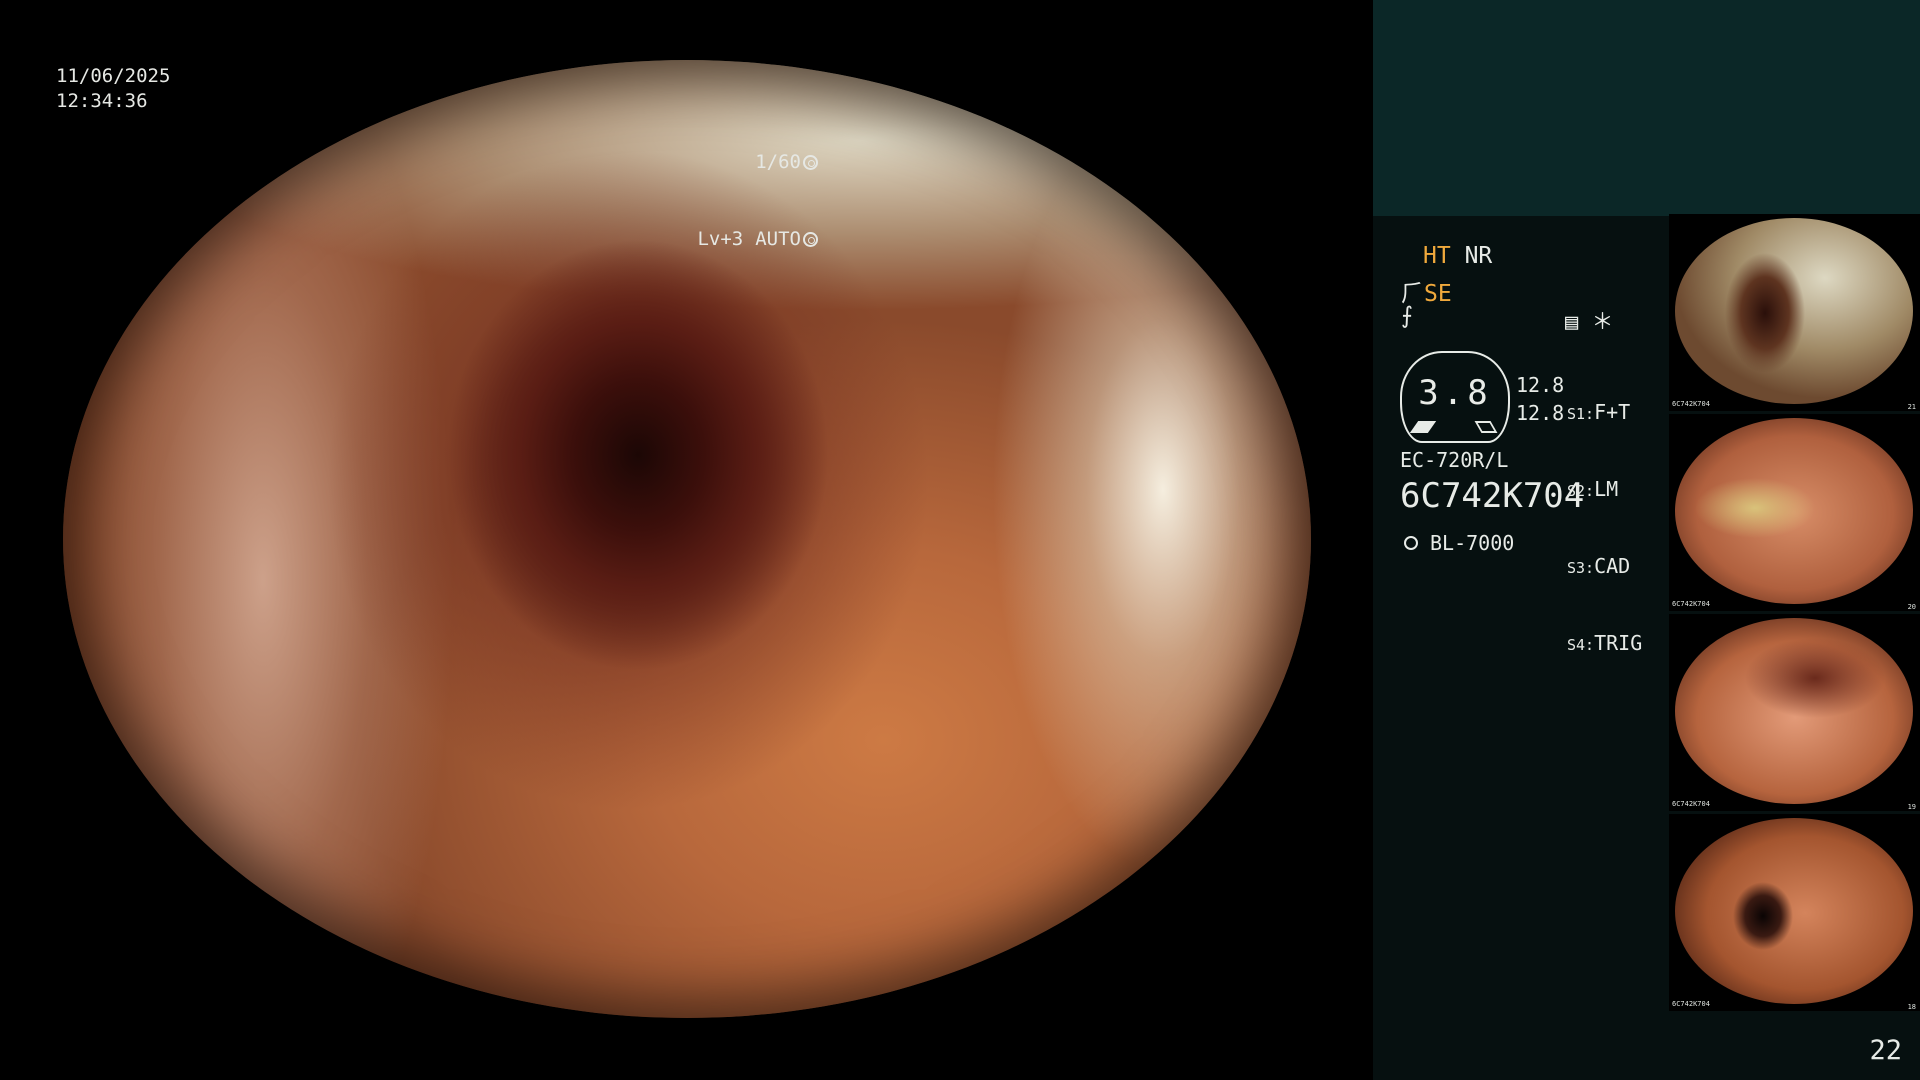 This screenshot has width=1920, height=1080. What do you see at coordinates (778, 239) in the screenshot?
I see `iris-mode: AUTO` at bounding box center [778, 239].